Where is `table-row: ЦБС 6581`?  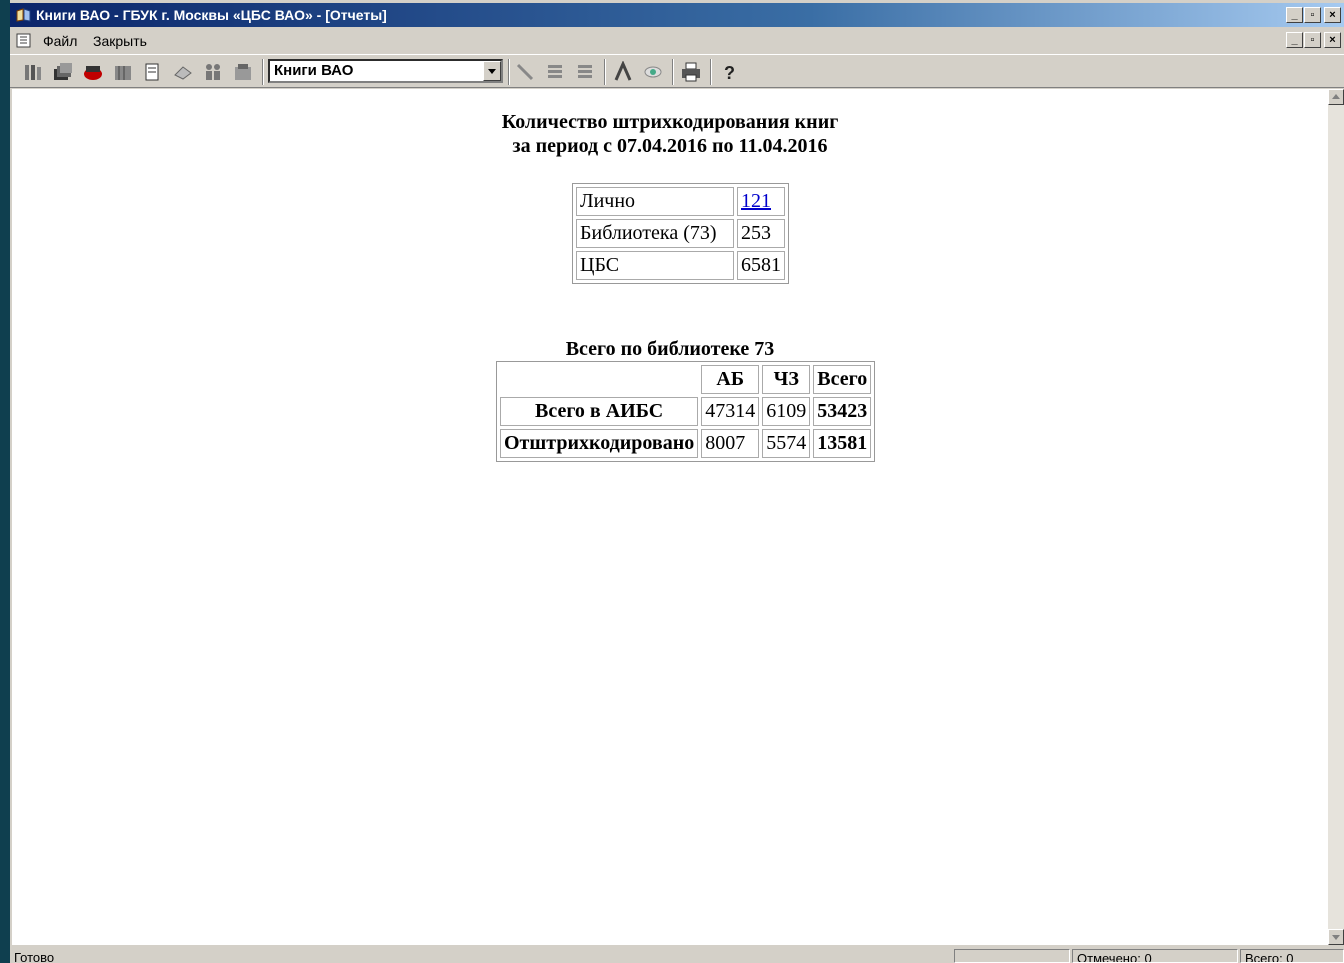 table-row: ЦБС 6581 is located at coordinates (680, 265).